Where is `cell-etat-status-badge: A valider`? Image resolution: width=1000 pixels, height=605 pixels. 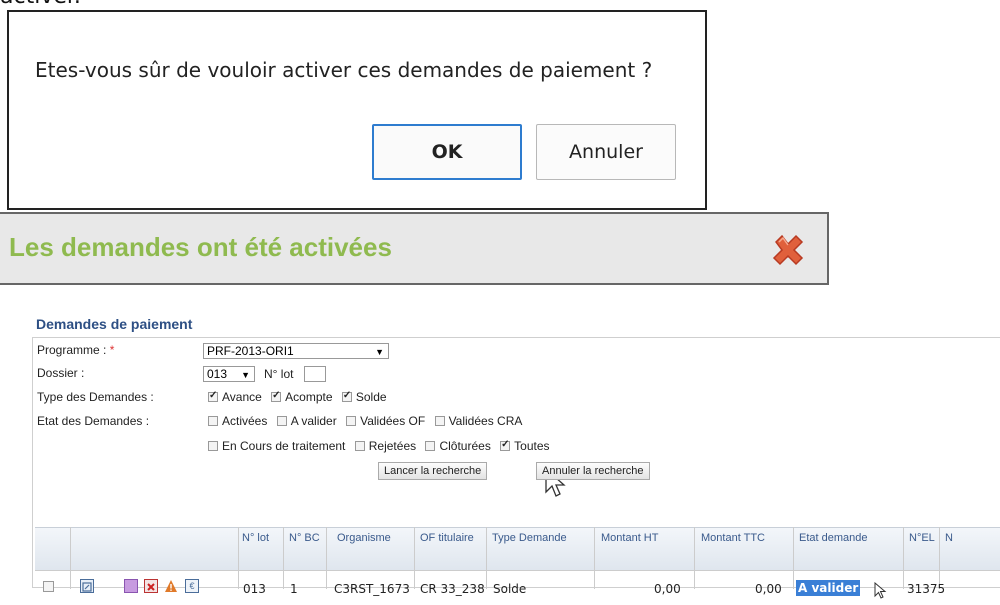
cell-etat-status-badge: A valider is located at coordinates (828, 588).